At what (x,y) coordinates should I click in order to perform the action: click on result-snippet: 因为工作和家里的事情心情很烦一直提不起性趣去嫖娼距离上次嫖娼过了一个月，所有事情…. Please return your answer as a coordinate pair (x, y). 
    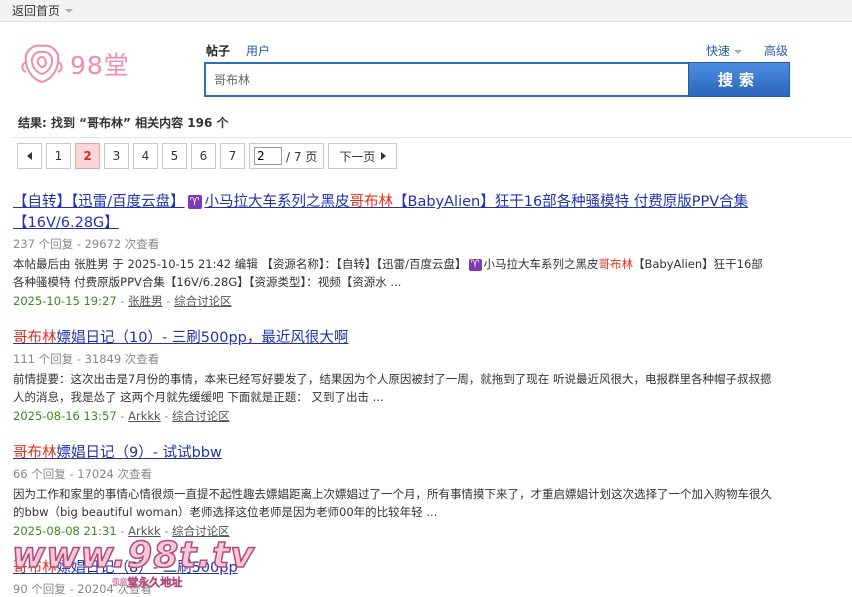
    Looking at the image, I should click on (392, 503).